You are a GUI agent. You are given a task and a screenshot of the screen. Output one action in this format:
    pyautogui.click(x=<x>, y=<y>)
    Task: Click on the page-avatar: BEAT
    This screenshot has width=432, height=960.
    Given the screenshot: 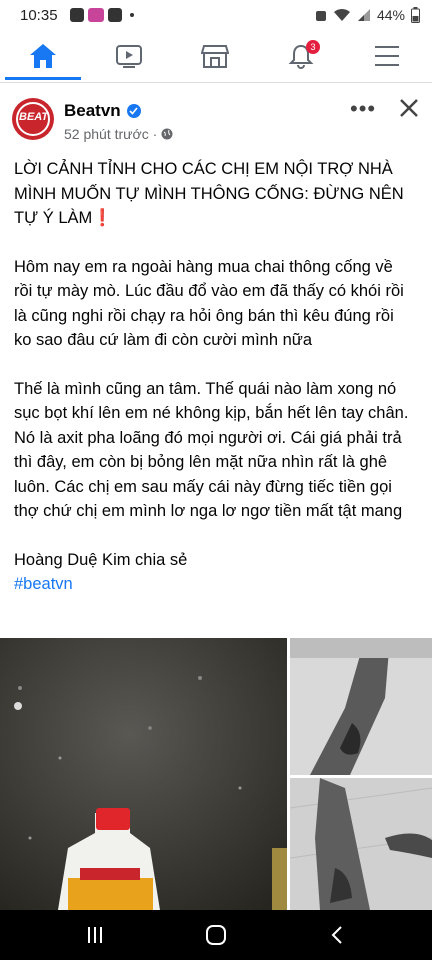 What is the action you would take?
    pyautogui.click(x=33, y=119)
    